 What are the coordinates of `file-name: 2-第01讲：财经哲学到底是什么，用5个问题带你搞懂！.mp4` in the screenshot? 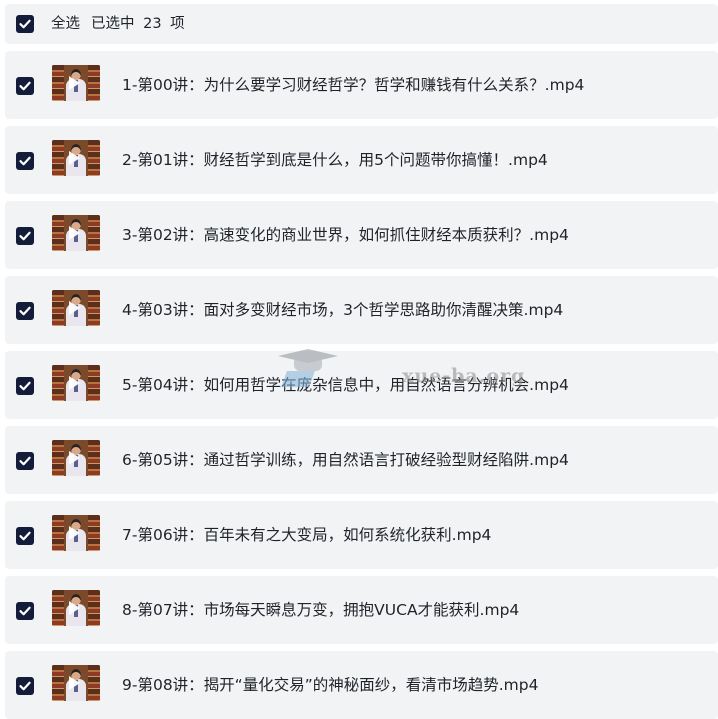 It's located at (335, 160).